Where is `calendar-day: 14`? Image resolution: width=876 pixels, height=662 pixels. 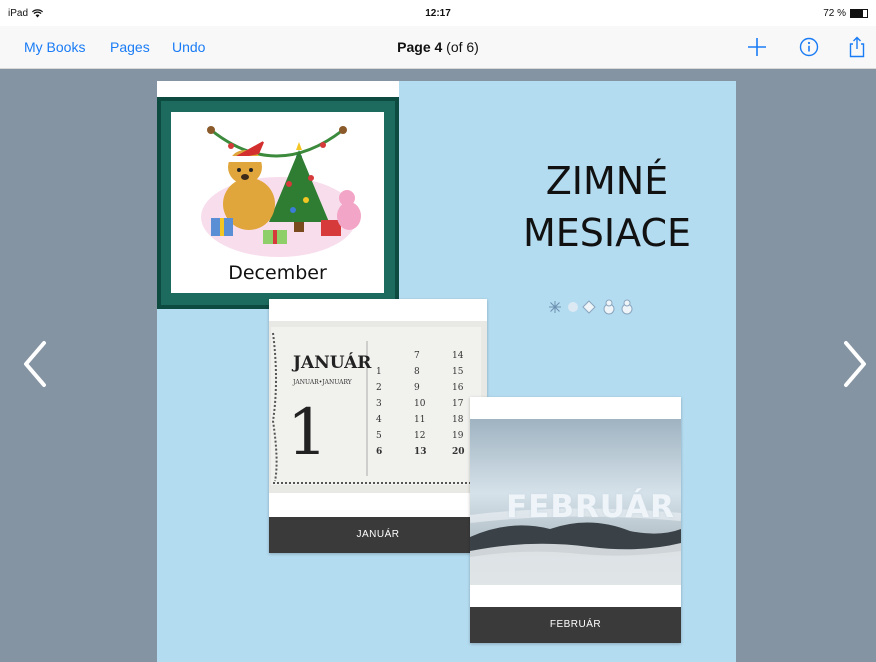 calendar-day: 14 is located at coordinates (458, 356).